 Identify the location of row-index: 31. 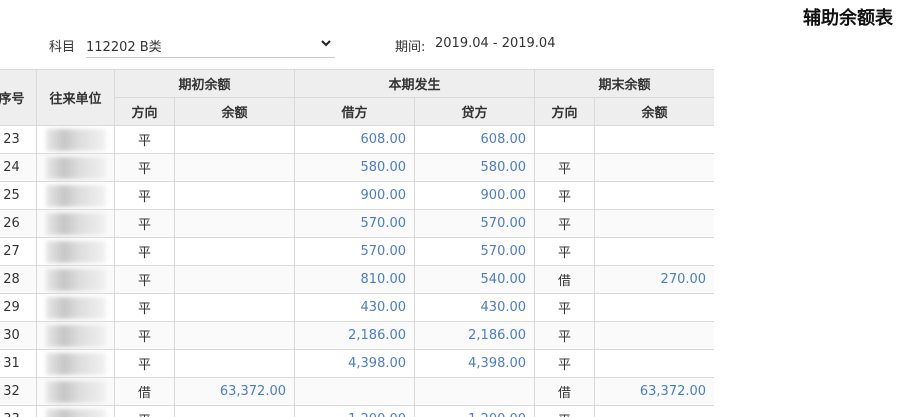
(18, 363).